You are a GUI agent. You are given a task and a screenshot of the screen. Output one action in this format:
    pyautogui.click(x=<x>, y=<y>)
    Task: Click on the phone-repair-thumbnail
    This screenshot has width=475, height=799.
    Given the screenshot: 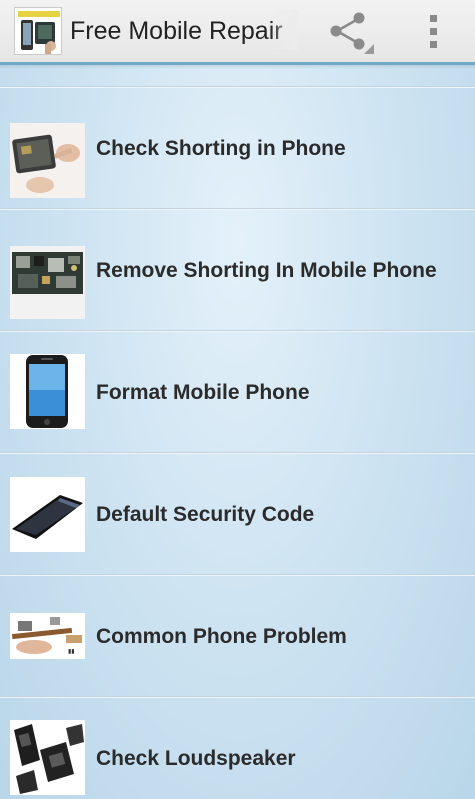 What is the action you would take?
    pyautogui.click(x=47, y=160)
    